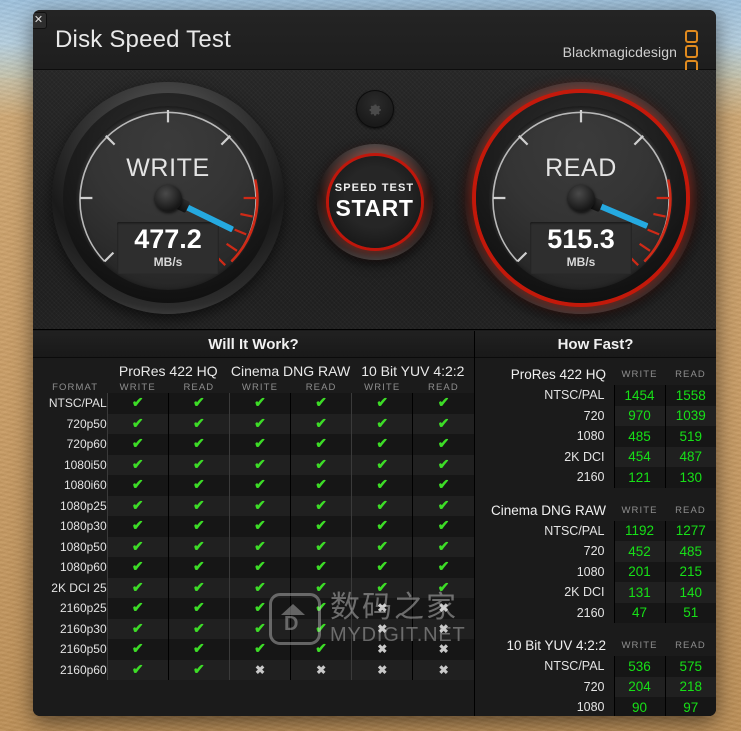  I want to click on support-cross-cell: ✖, so click(382, 628).